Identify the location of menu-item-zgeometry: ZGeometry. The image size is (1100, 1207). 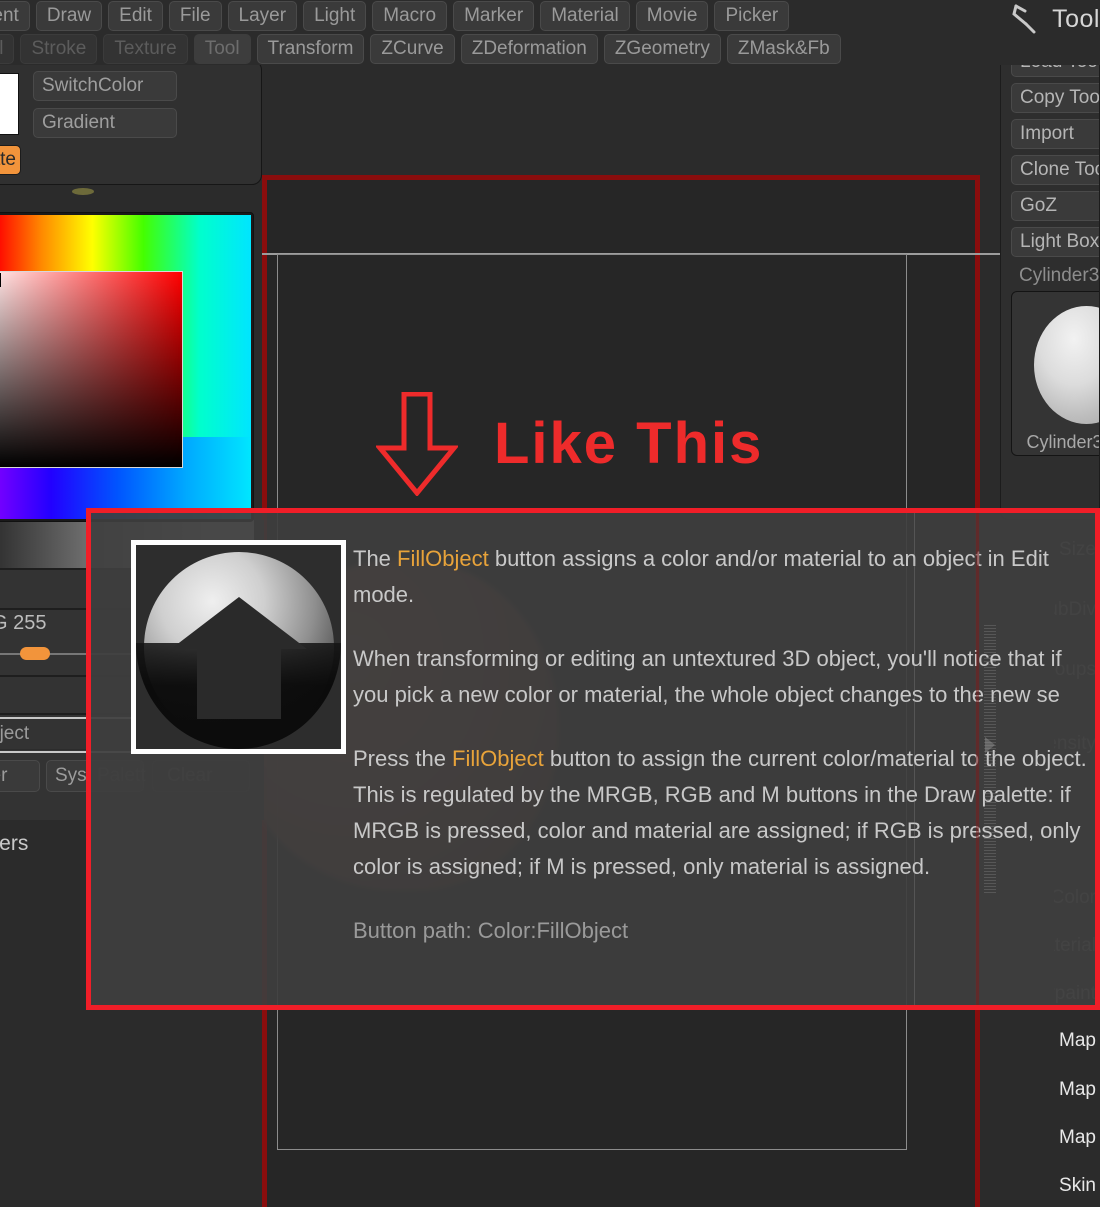
(662, 49).